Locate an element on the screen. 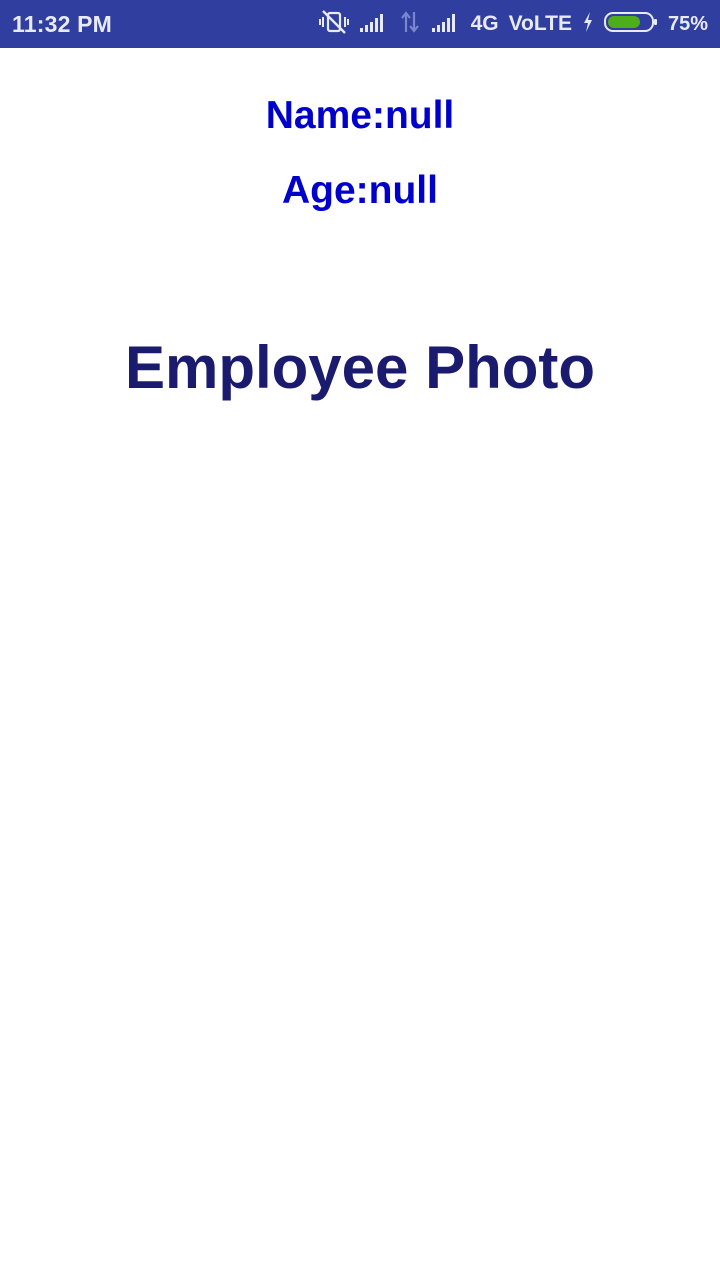 The image size is (720, 1280). status-icons: 4G VoLTE 75% is located at coordinates (513, 24).